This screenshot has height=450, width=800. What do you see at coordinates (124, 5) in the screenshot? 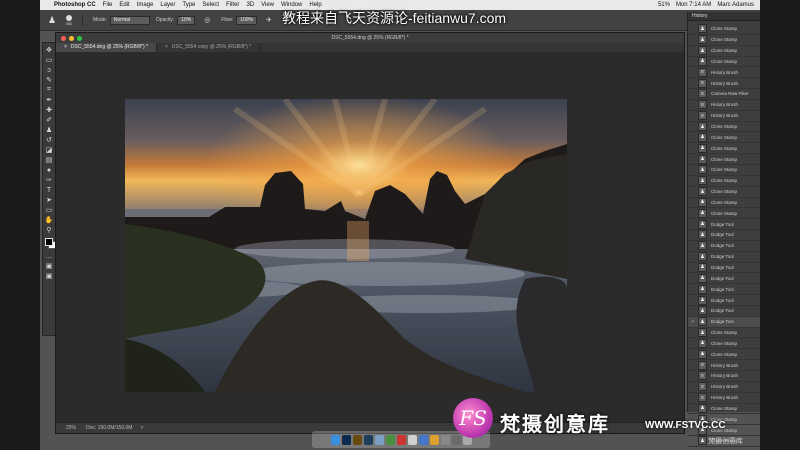
I see `menu-edit: Edit` at bounding box center [124, 5].